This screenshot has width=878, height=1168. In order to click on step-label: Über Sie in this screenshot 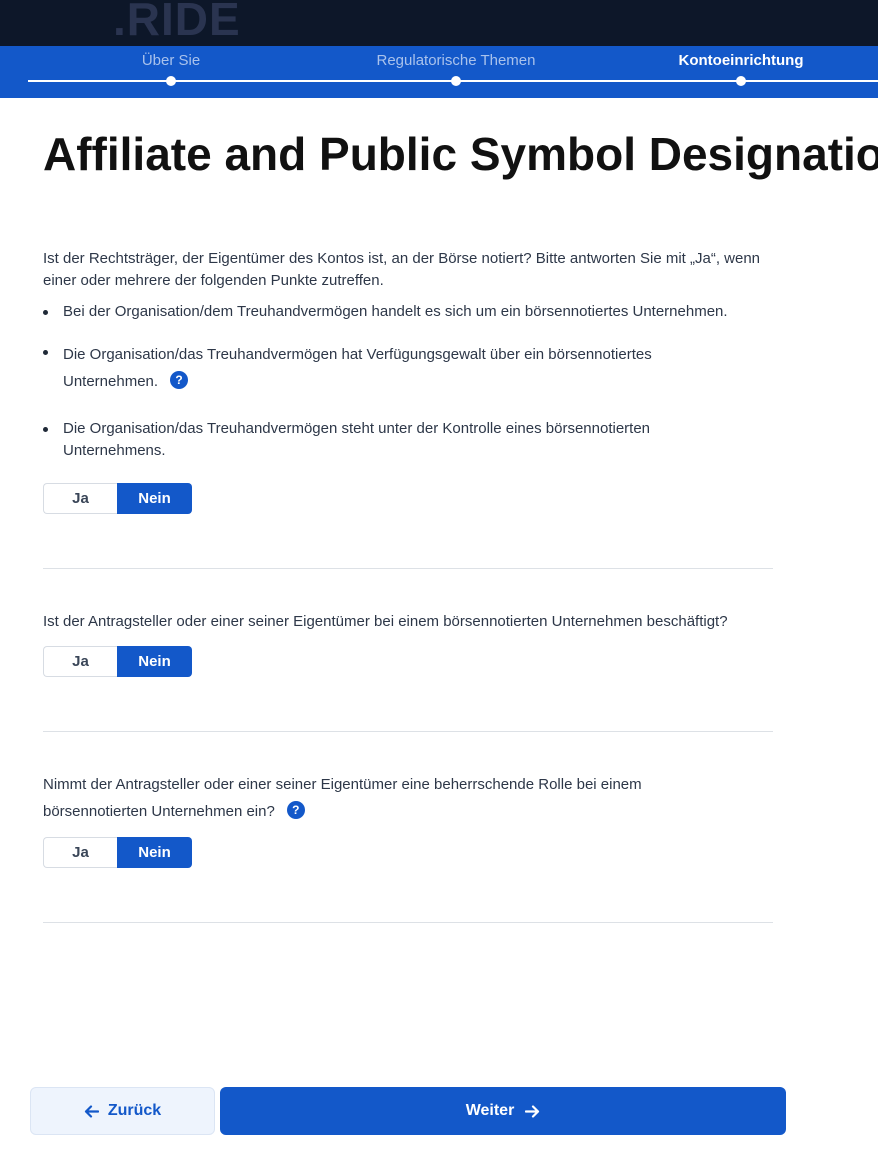, I will do `click(171, 60)`.